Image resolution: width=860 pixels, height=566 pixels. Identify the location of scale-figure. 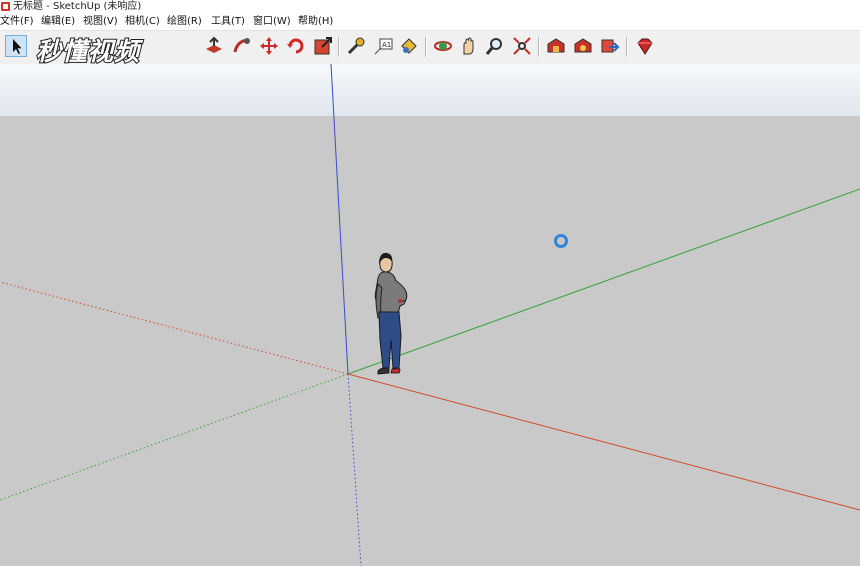
(391, 313).